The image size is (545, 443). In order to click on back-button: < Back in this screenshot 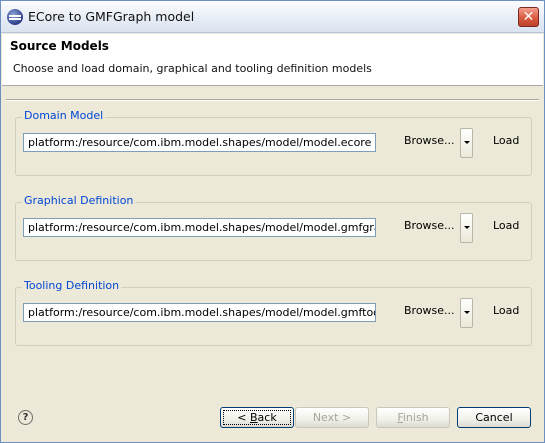, I will do `click(257, 417)`.